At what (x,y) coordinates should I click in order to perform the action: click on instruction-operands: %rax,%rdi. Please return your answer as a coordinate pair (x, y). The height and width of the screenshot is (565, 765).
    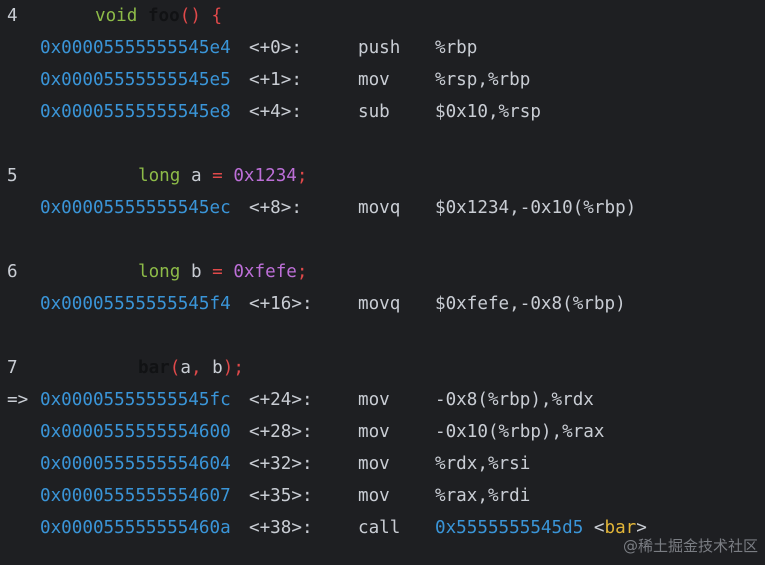
    Looking at the image, I should click on (483, 496).